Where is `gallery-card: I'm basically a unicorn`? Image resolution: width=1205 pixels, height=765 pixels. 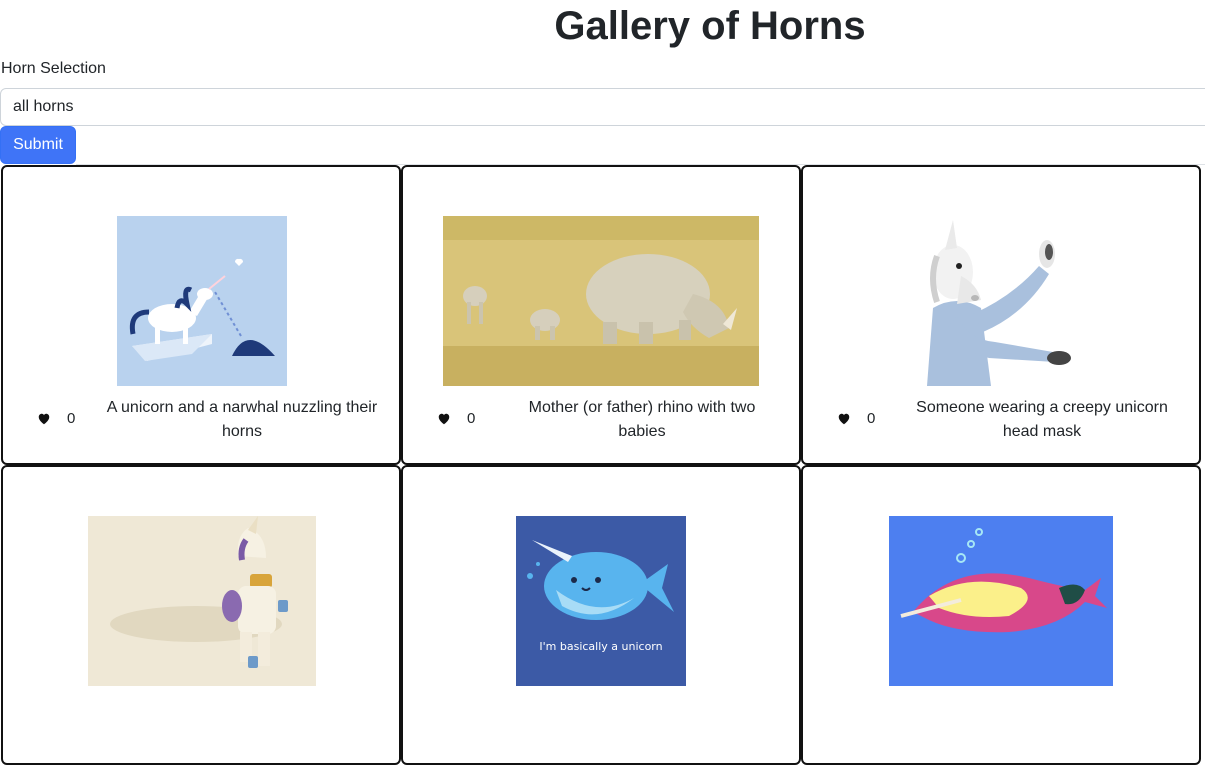
gallery-card: I'm basically a unicorn is located at coordinates (601, 615).